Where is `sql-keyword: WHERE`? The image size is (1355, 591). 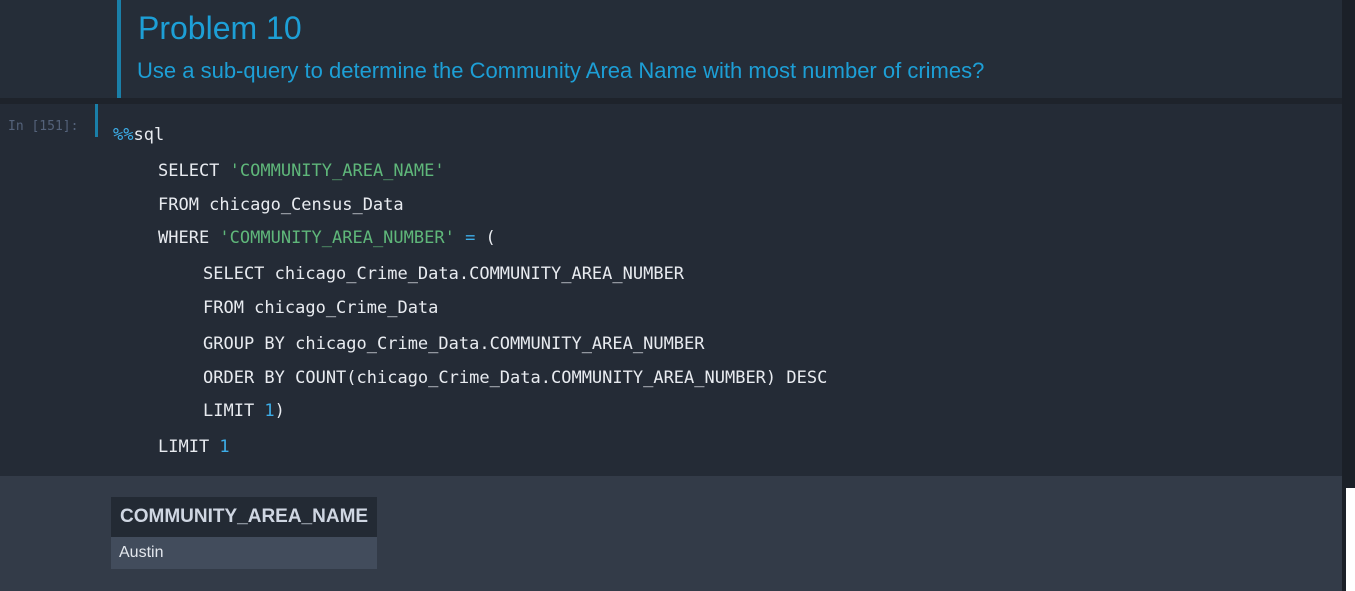
sql-keyword: WHERE is located at coordinates (189, 238).